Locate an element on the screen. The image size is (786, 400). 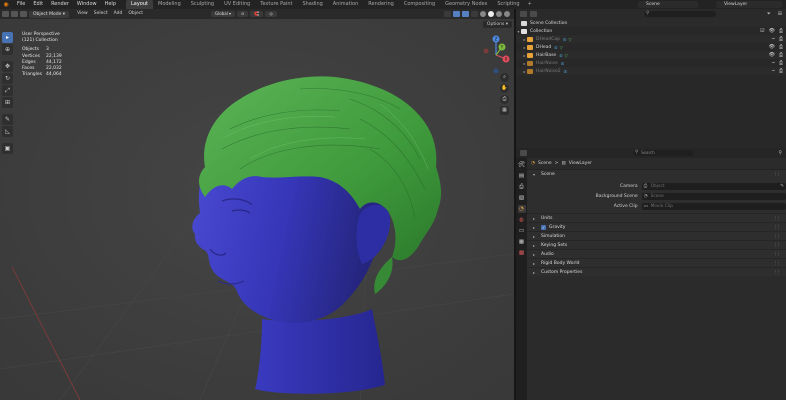
scene-selector: Scene is located at coordinates (668, 4).